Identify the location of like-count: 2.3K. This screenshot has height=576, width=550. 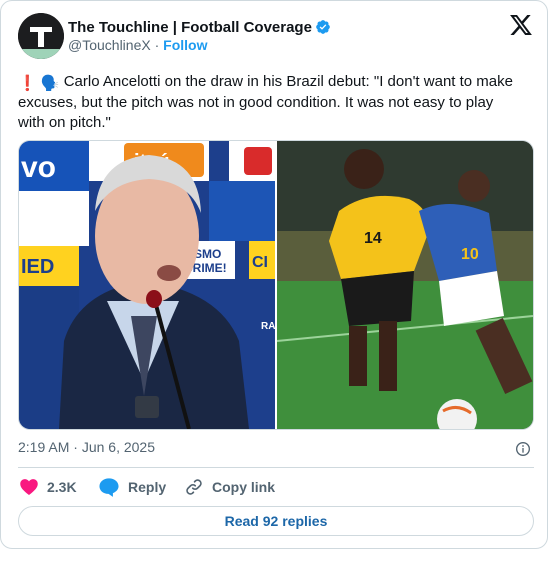
(62, 487).